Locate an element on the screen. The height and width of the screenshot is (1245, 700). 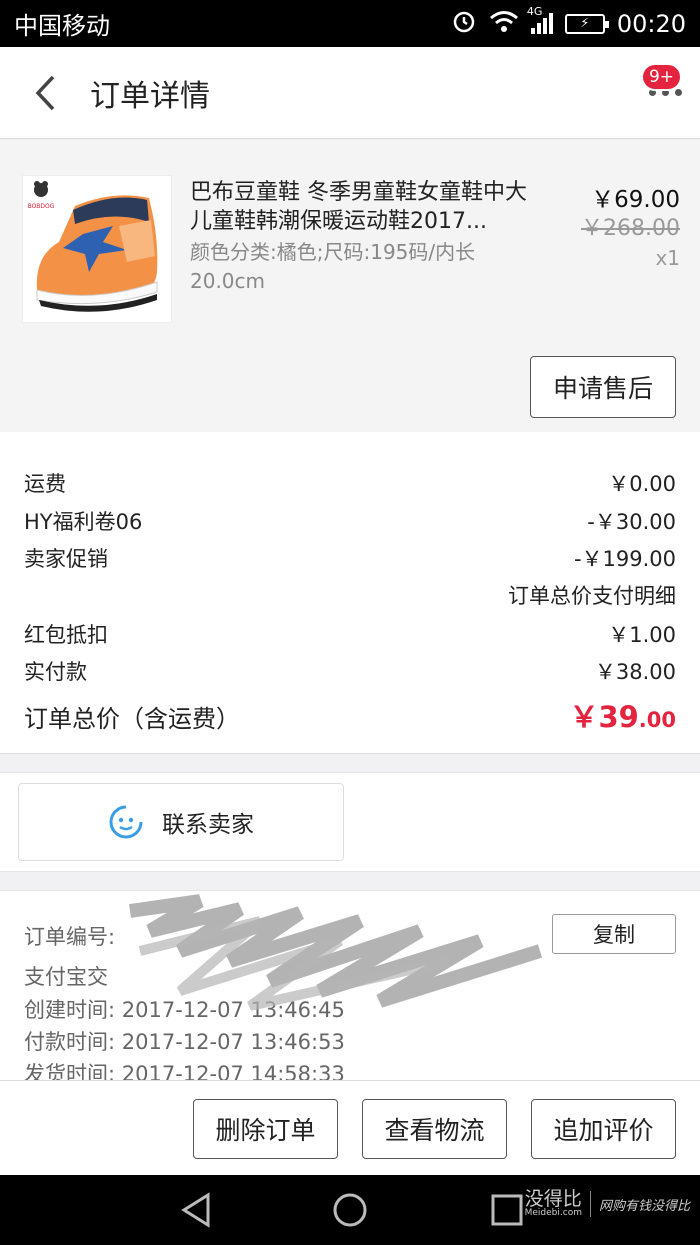
fee-label: 卖家促销 is located at coordinates (66, 559).